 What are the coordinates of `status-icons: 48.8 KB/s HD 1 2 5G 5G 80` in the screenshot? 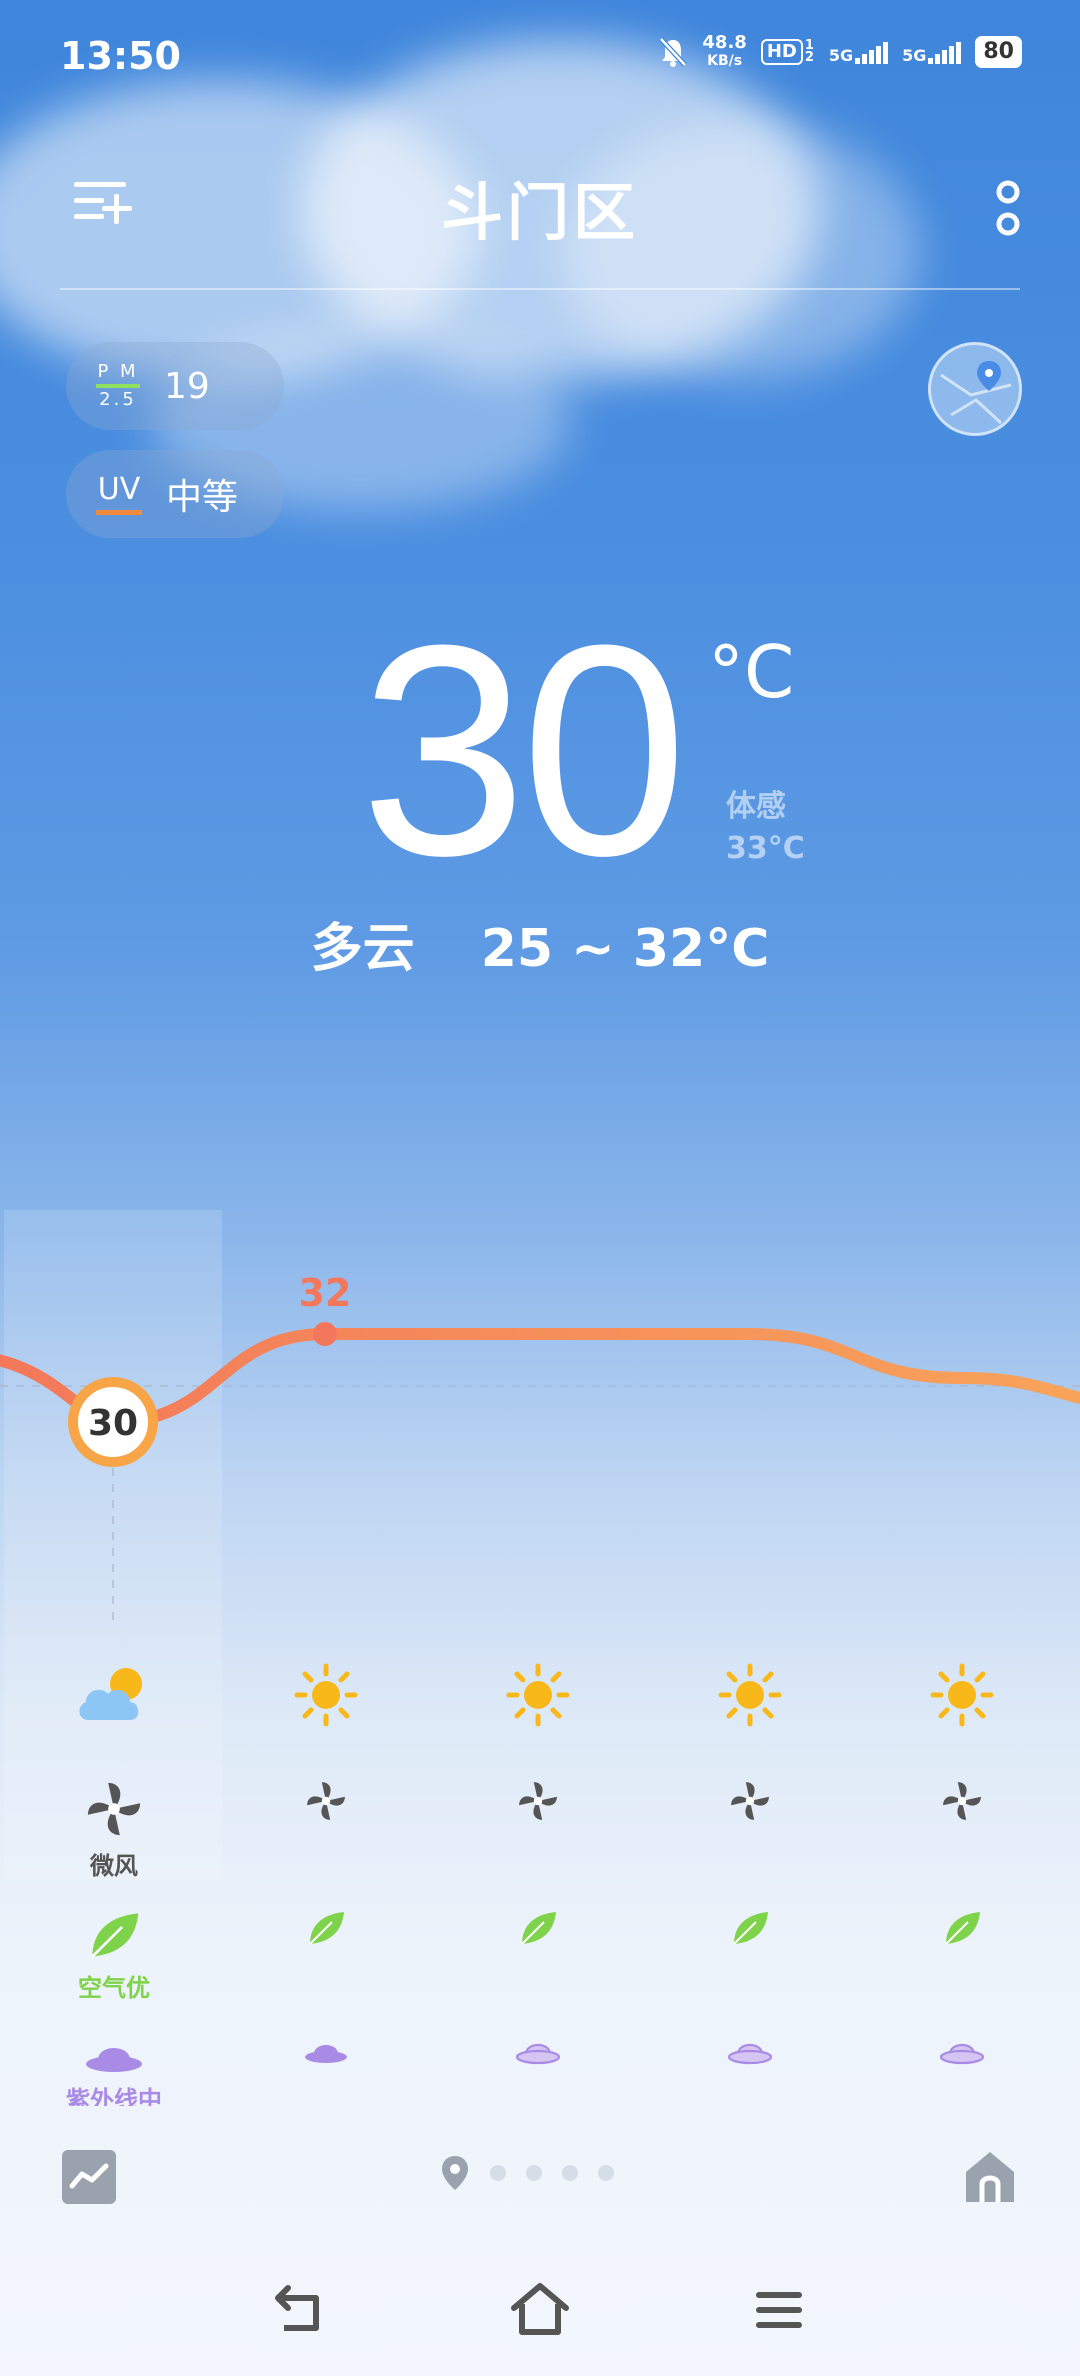 It's located at (840, 52).